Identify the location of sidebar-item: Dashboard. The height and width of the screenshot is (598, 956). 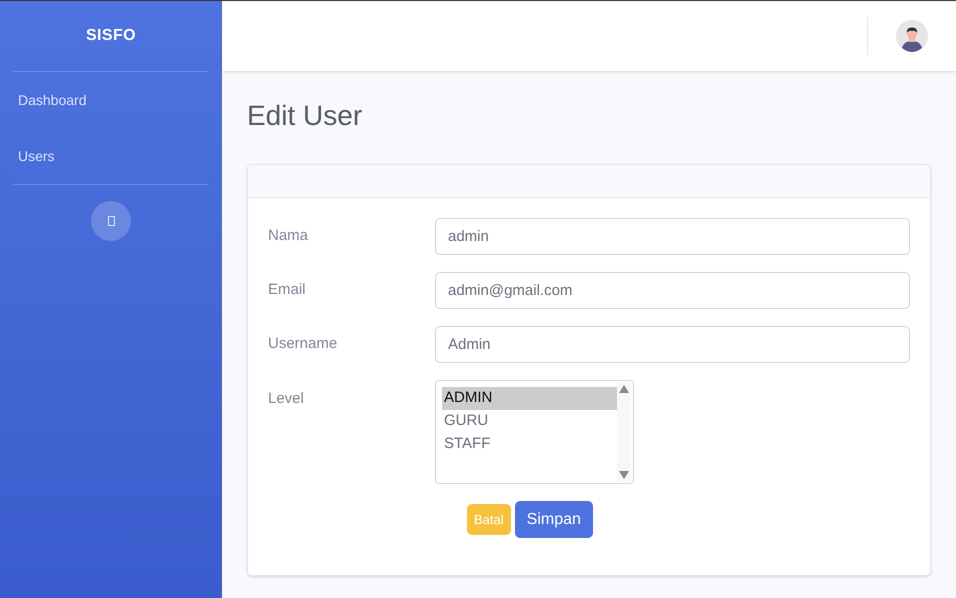
(111, 100).